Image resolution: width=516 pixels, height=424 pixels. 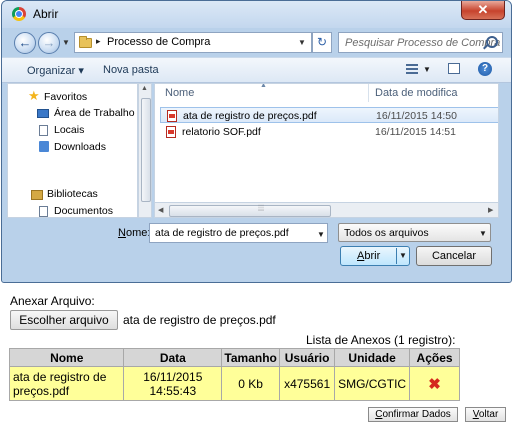 What do you see at coordinates (492, 42) in the screenshot?
I see `search-icon` at bounding box center [492, 42].